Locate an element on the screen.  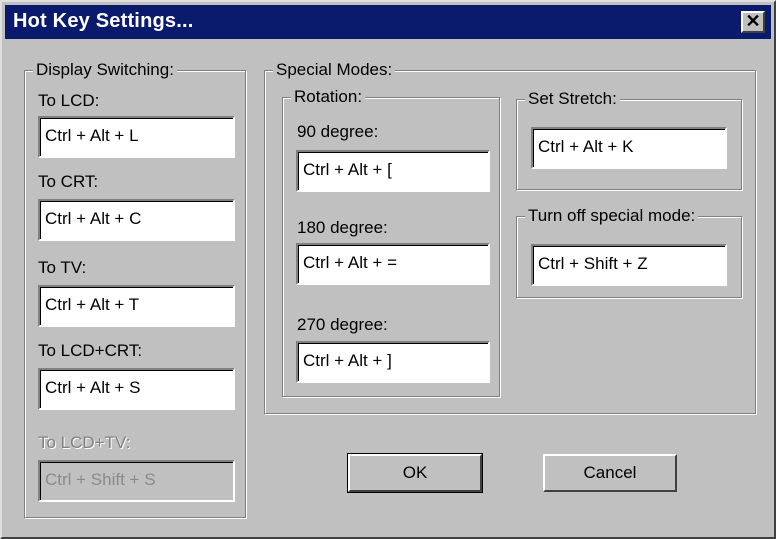
title-bar: Hot Key Settings... ✕ is located at coordinates (388, 22).